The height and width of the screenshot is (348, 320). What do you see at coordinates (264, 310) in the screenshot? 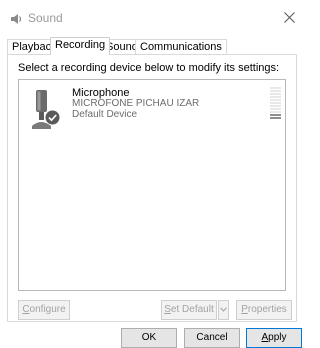
I see `properties-button: Properties` at bounding box center [264, 310].